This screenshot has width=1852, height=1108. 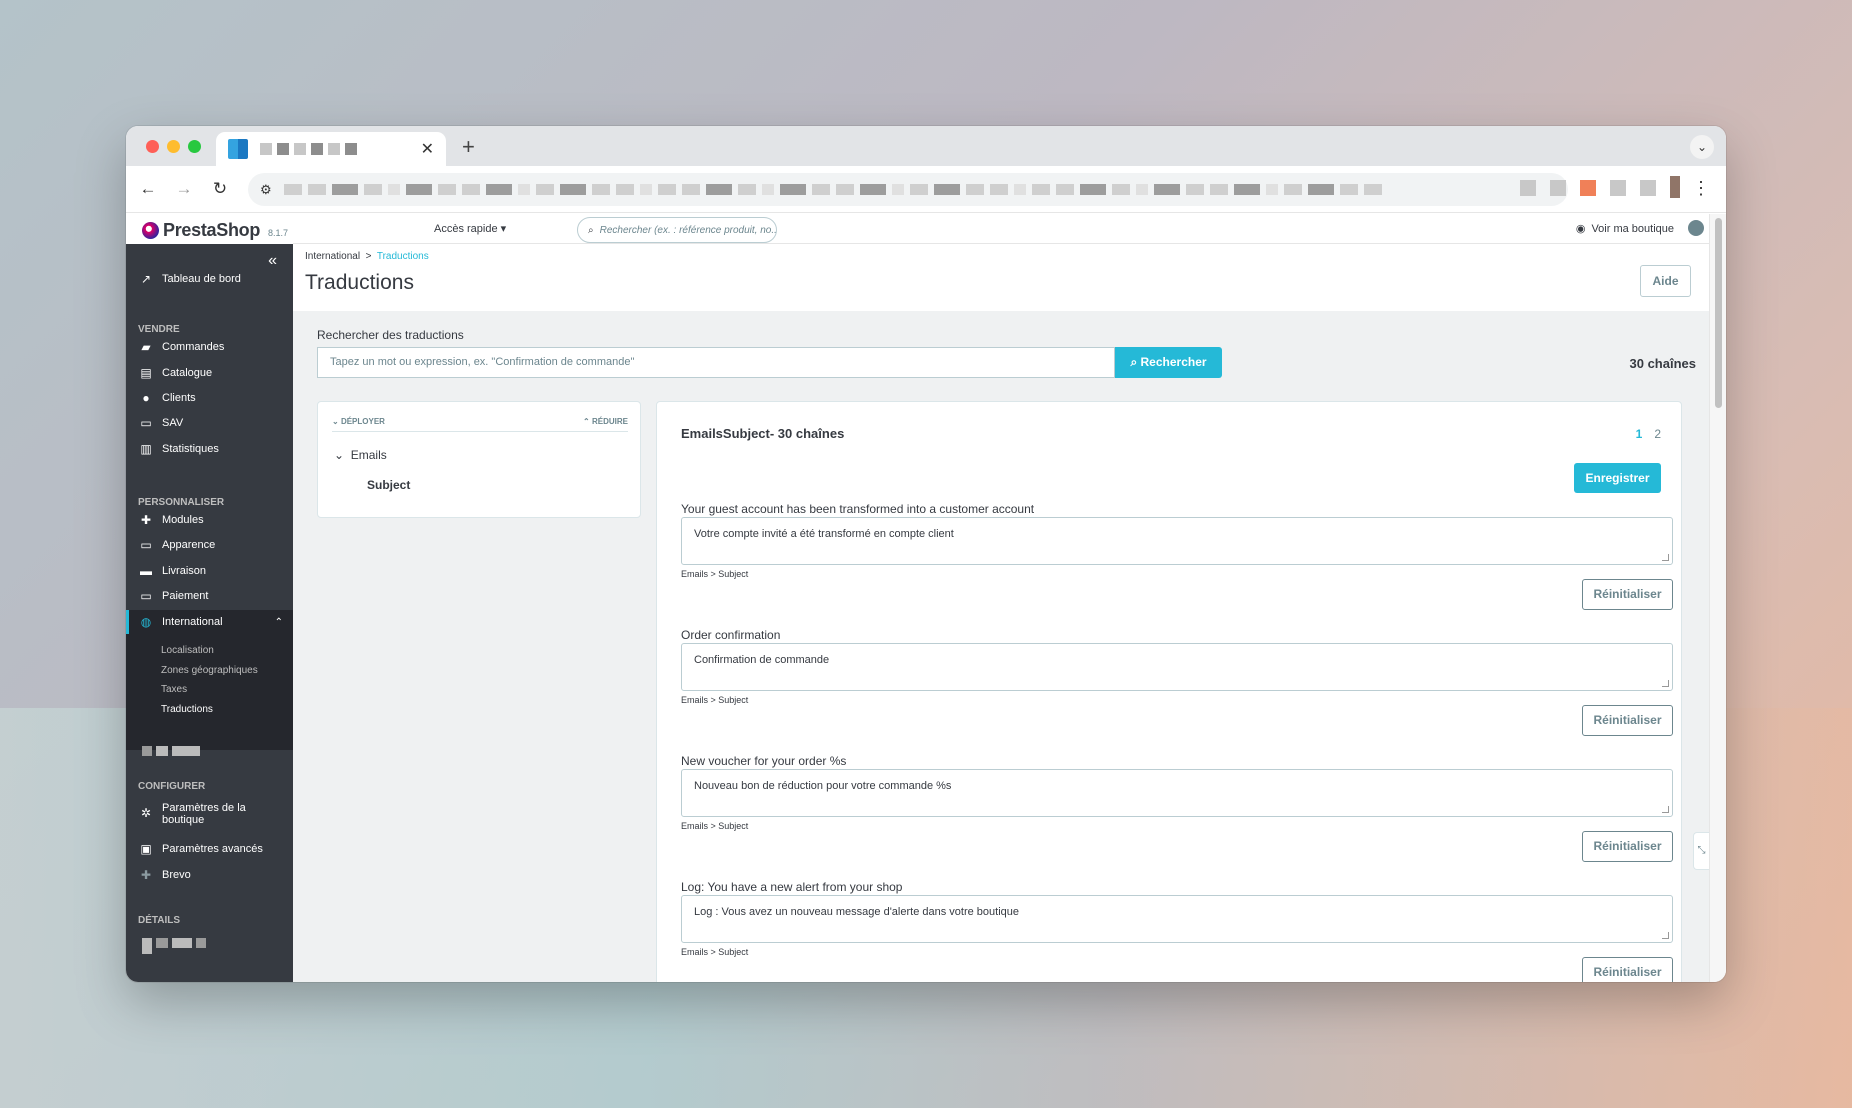 I want to click on sidebar-item-shop-params: ✲ Paramètres de la boutique, so click(x=209, y=816).